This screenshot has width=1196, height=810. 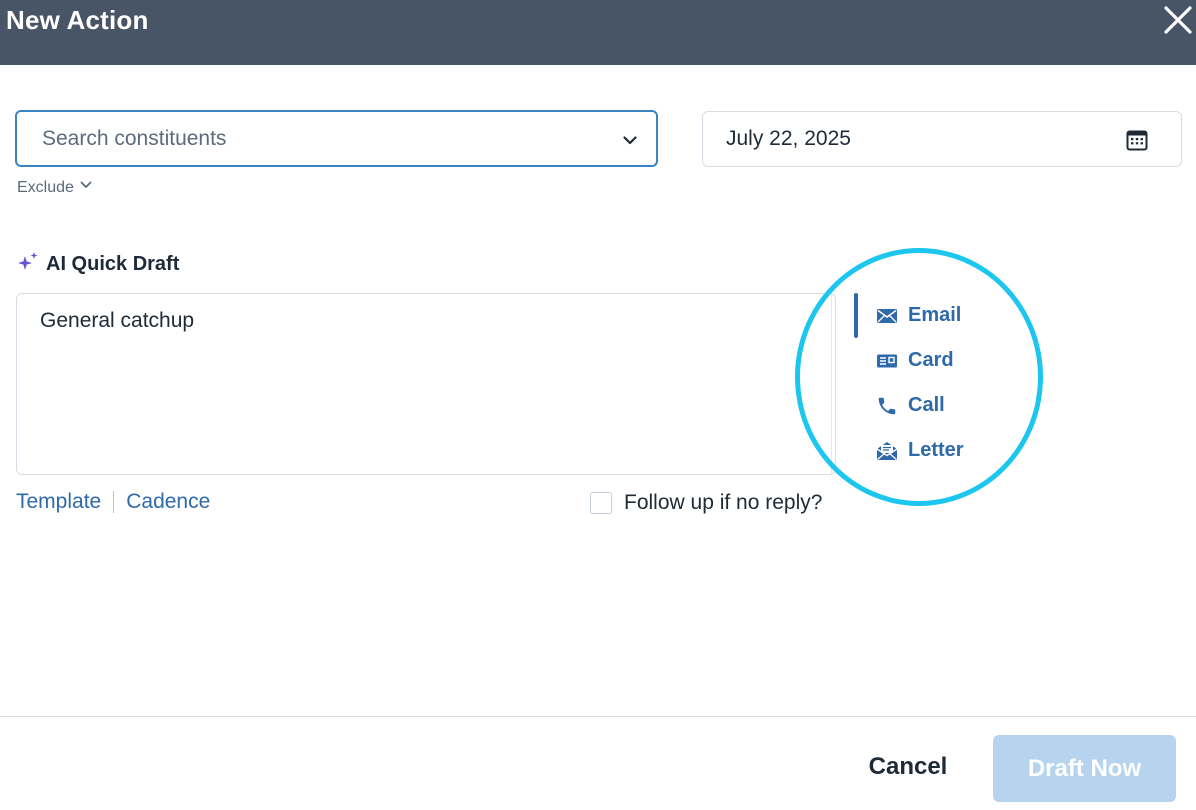 What do you see at coordinates (45, 187) in the screenshot?
I see `exclude-label: Exclude` at bounding box center [45, 187].